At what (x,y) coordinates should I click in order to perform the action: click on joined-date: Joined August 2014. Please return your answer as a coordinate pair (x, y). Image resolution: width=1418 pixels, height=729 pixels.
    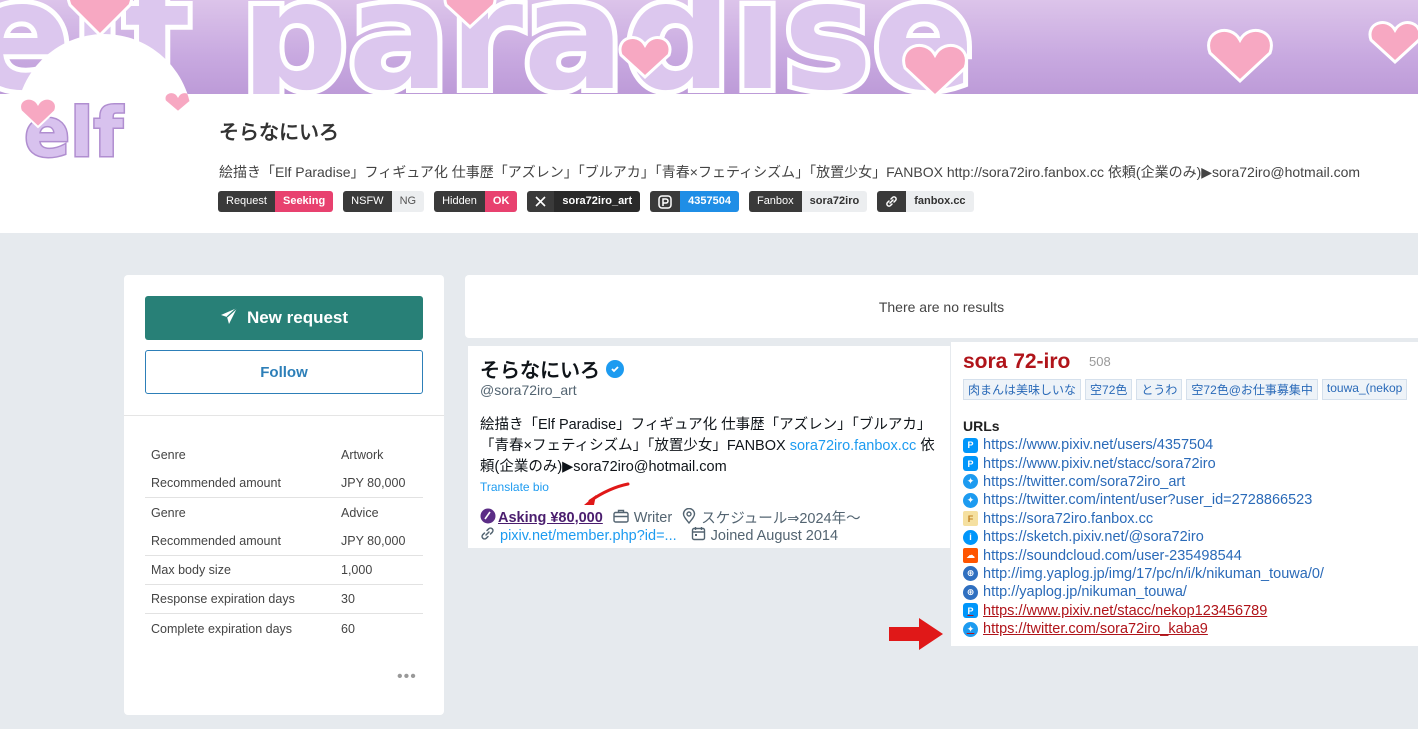
    Looking at the image, I should click on (764, 535).